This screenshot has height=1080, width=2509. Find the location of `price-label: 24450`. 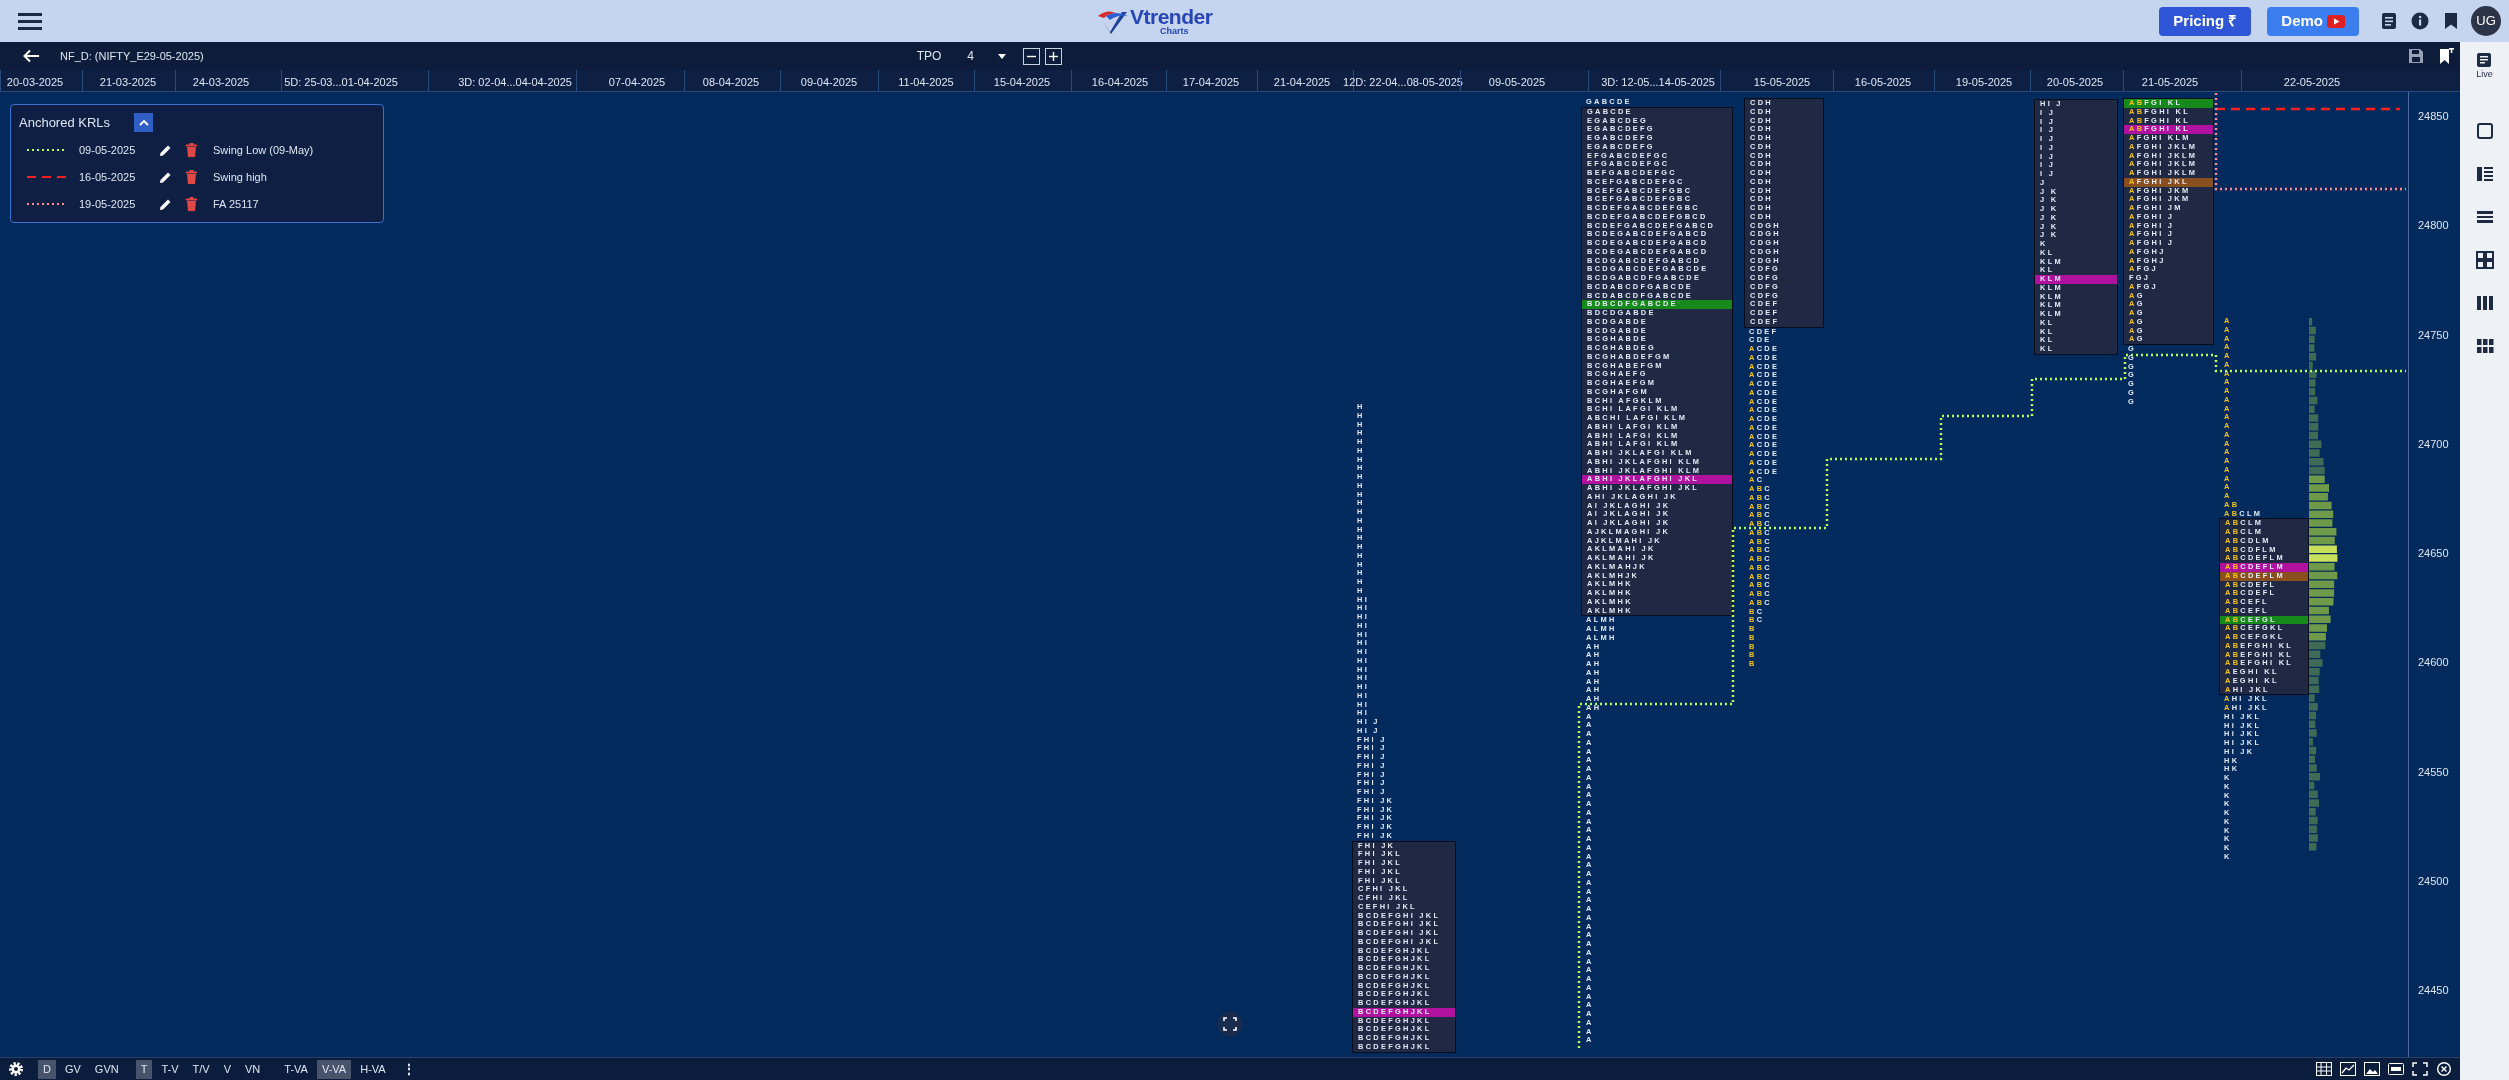

price-label: 24450 is located at coordinates (2433, 990).